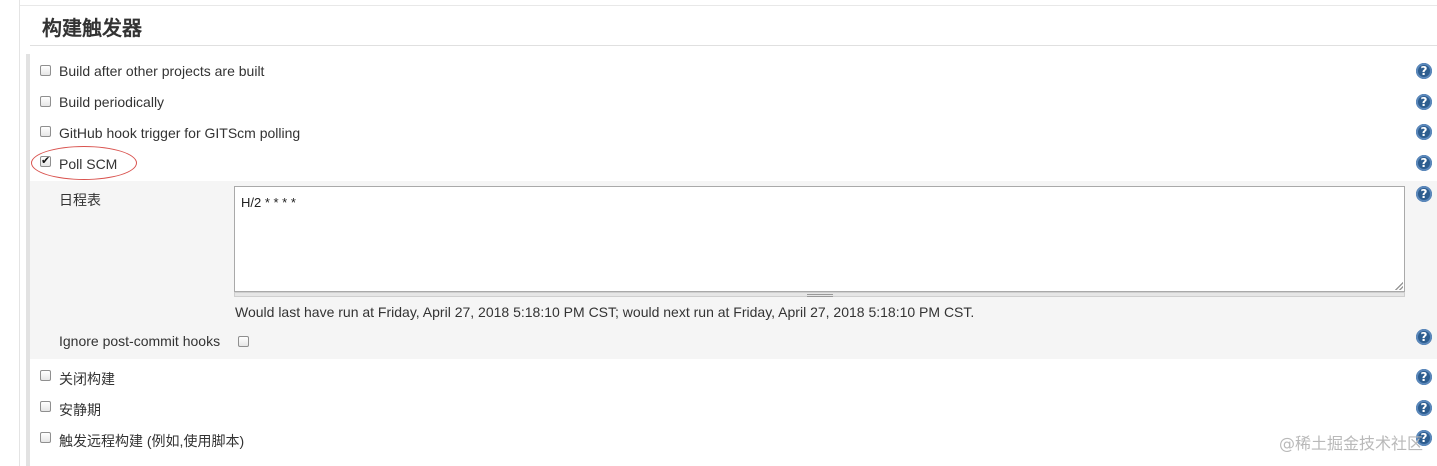 Image resolution: width=1437 pixels, height=466 pixels. Describe the element at coordinates (718, 408) in the screenshot. I see `trigger-row-quiet-period: 安静期 ?` at that location.